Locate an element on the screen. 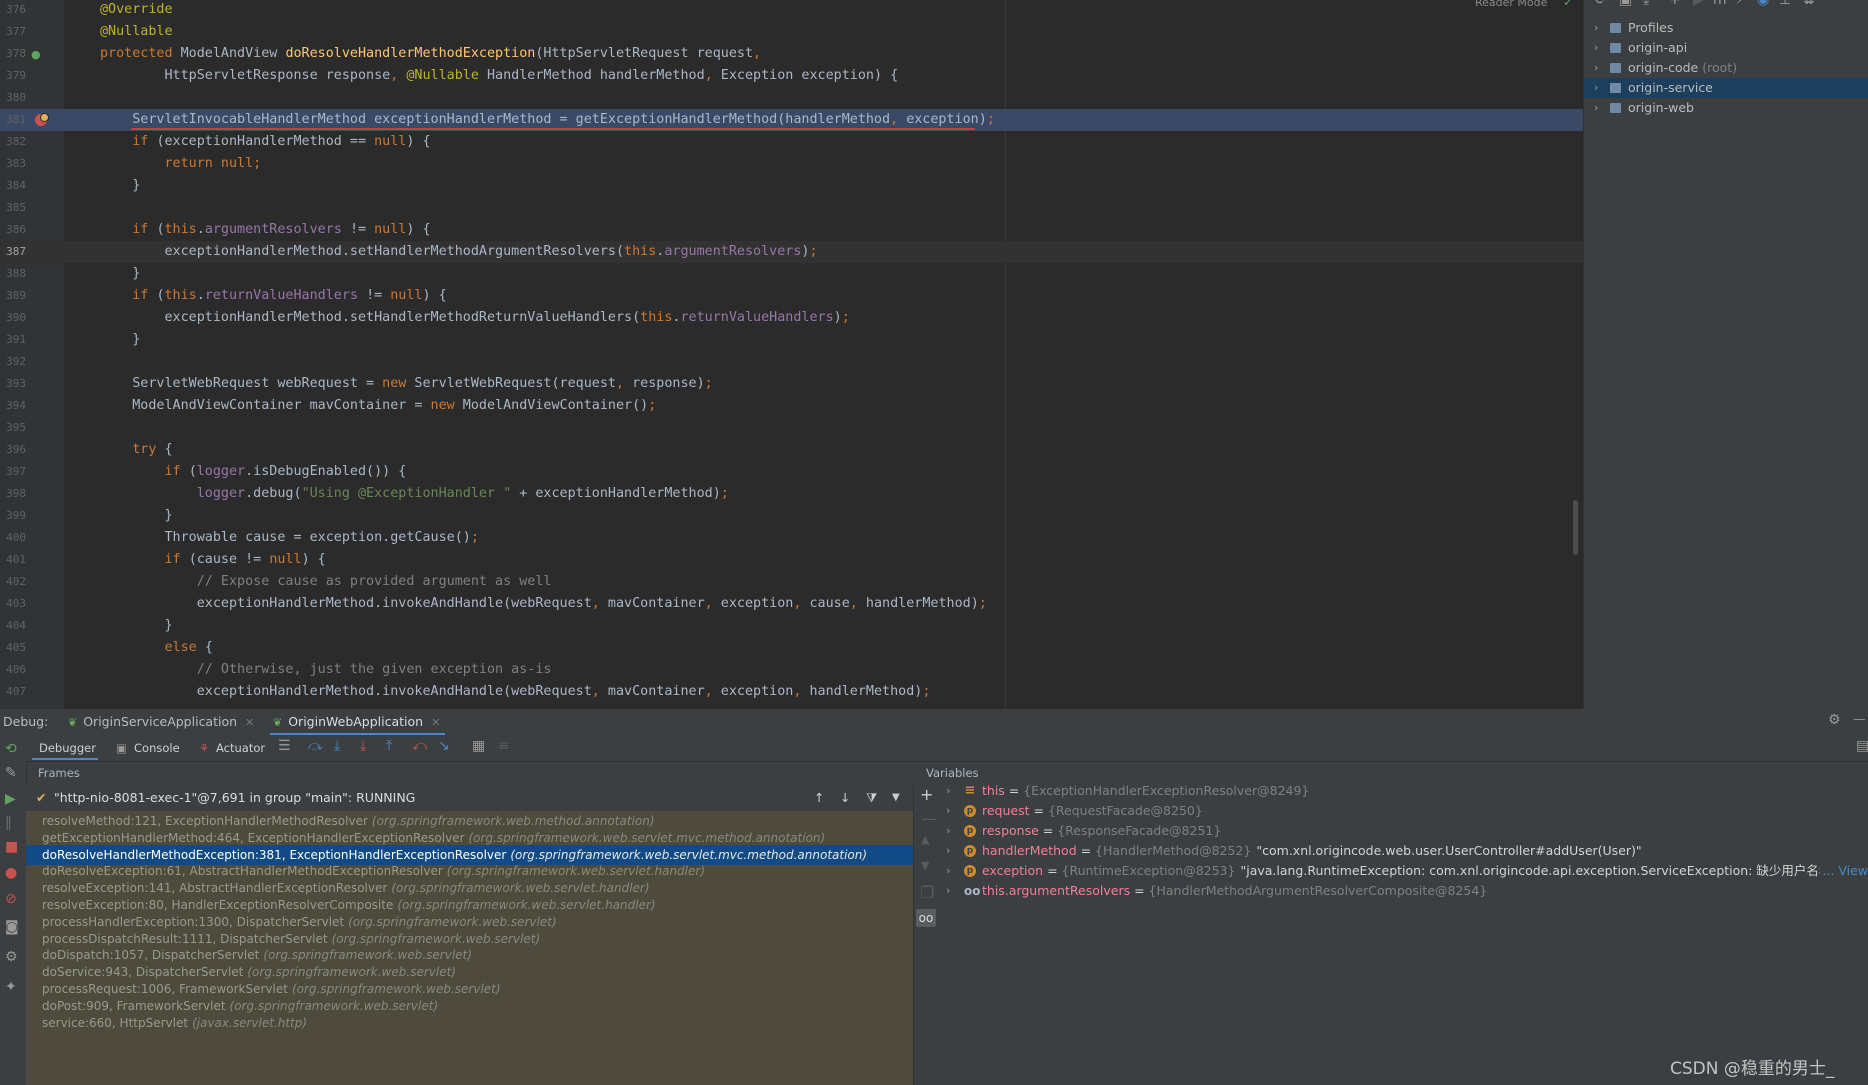 This screenshot has width=1868, height=1085. code-text: @Nullable is located at coordinates (136, 32).